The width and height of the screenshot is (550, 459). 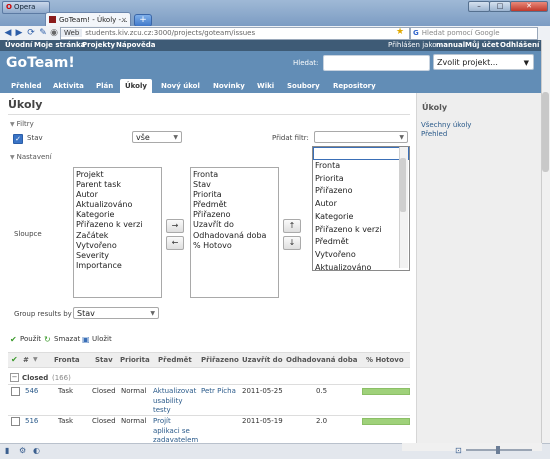 I want to click on logout-link: Odhlášení, so click(x=519, y=45).